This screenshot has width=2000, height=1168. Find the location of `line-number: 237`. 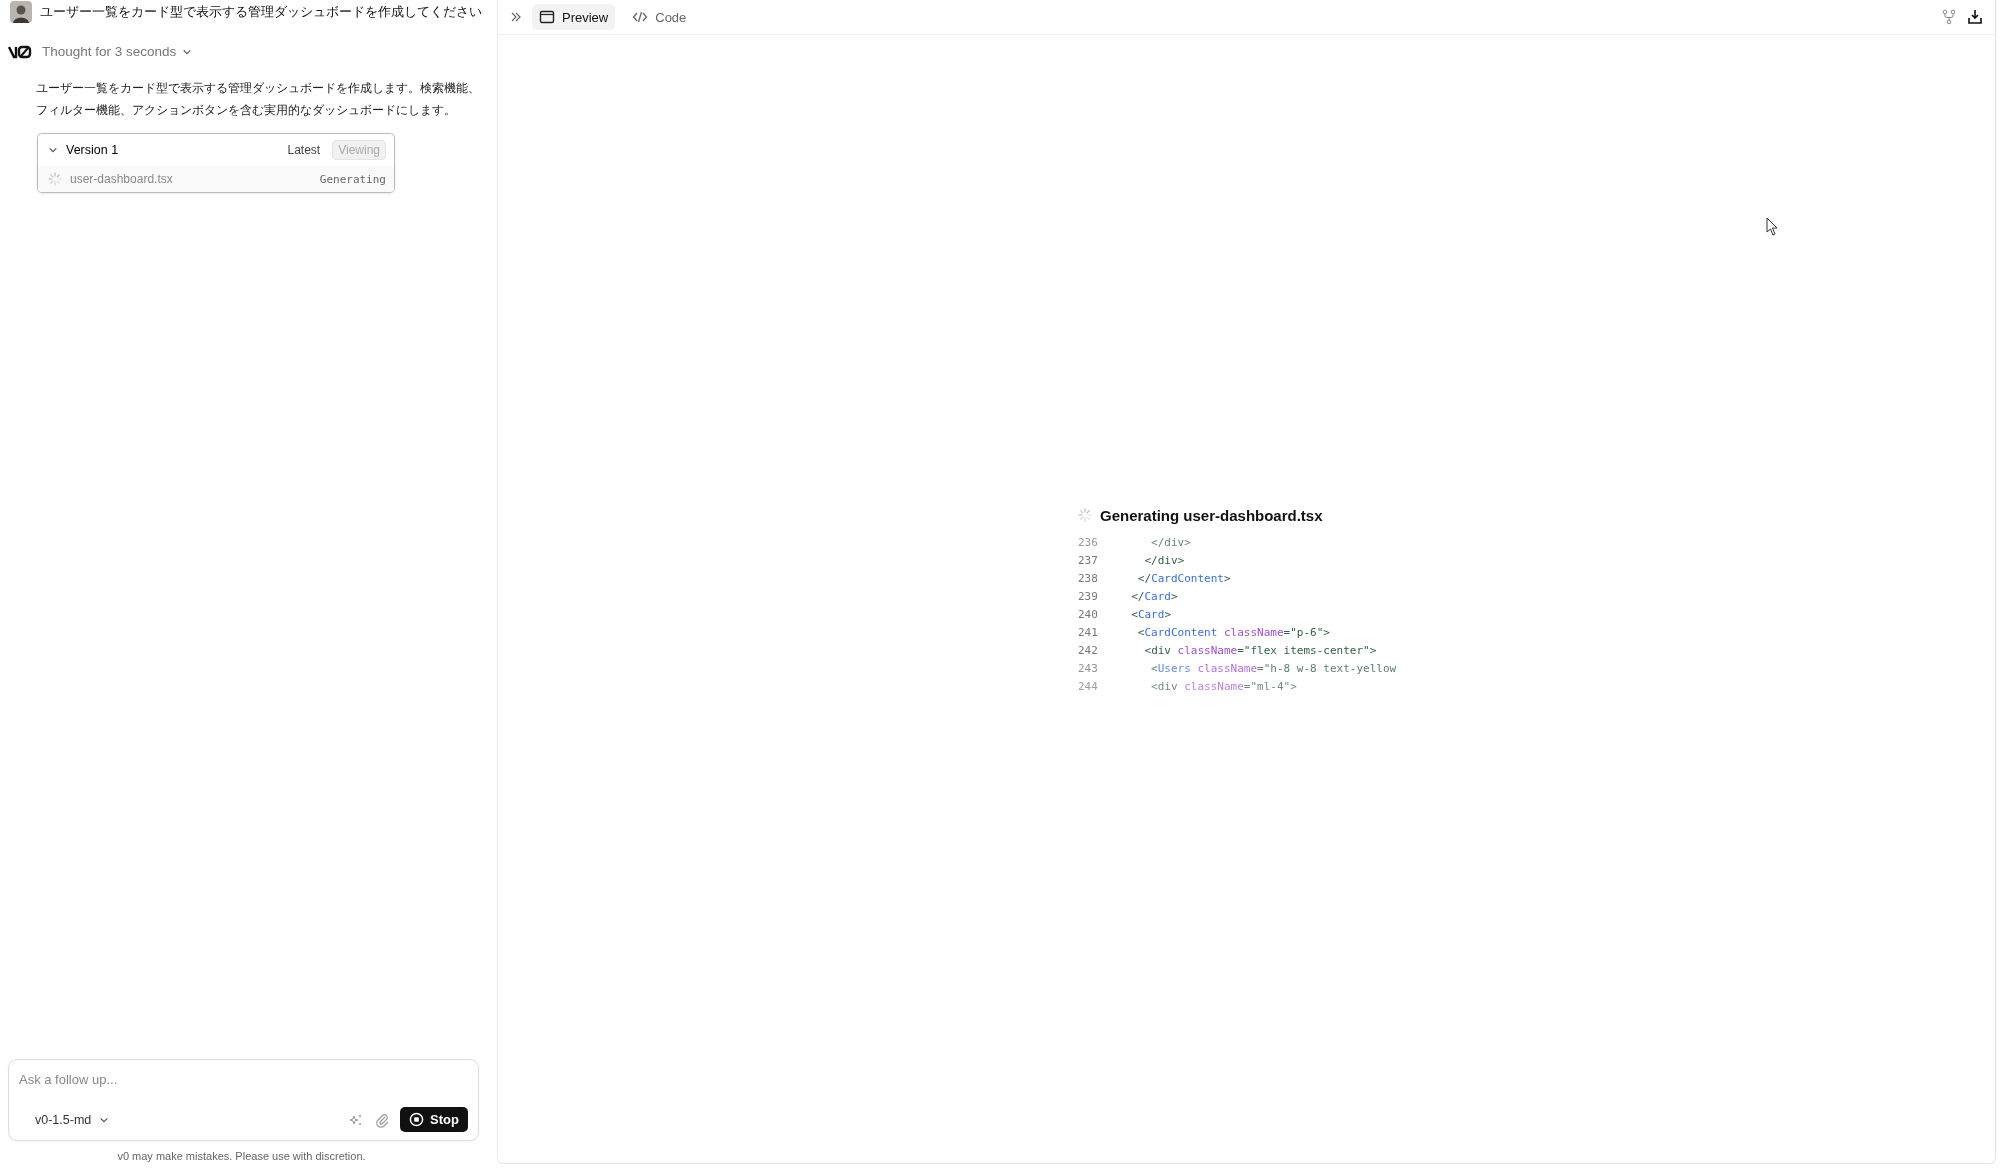

line-number: 237 is located at coordinates (1088, 560).